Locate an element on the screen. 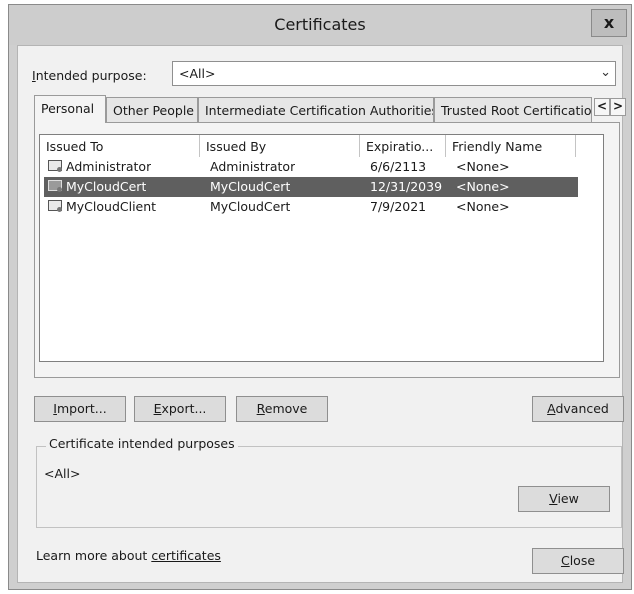  advanced-button: Advanced is located at coordinates (578, 409).